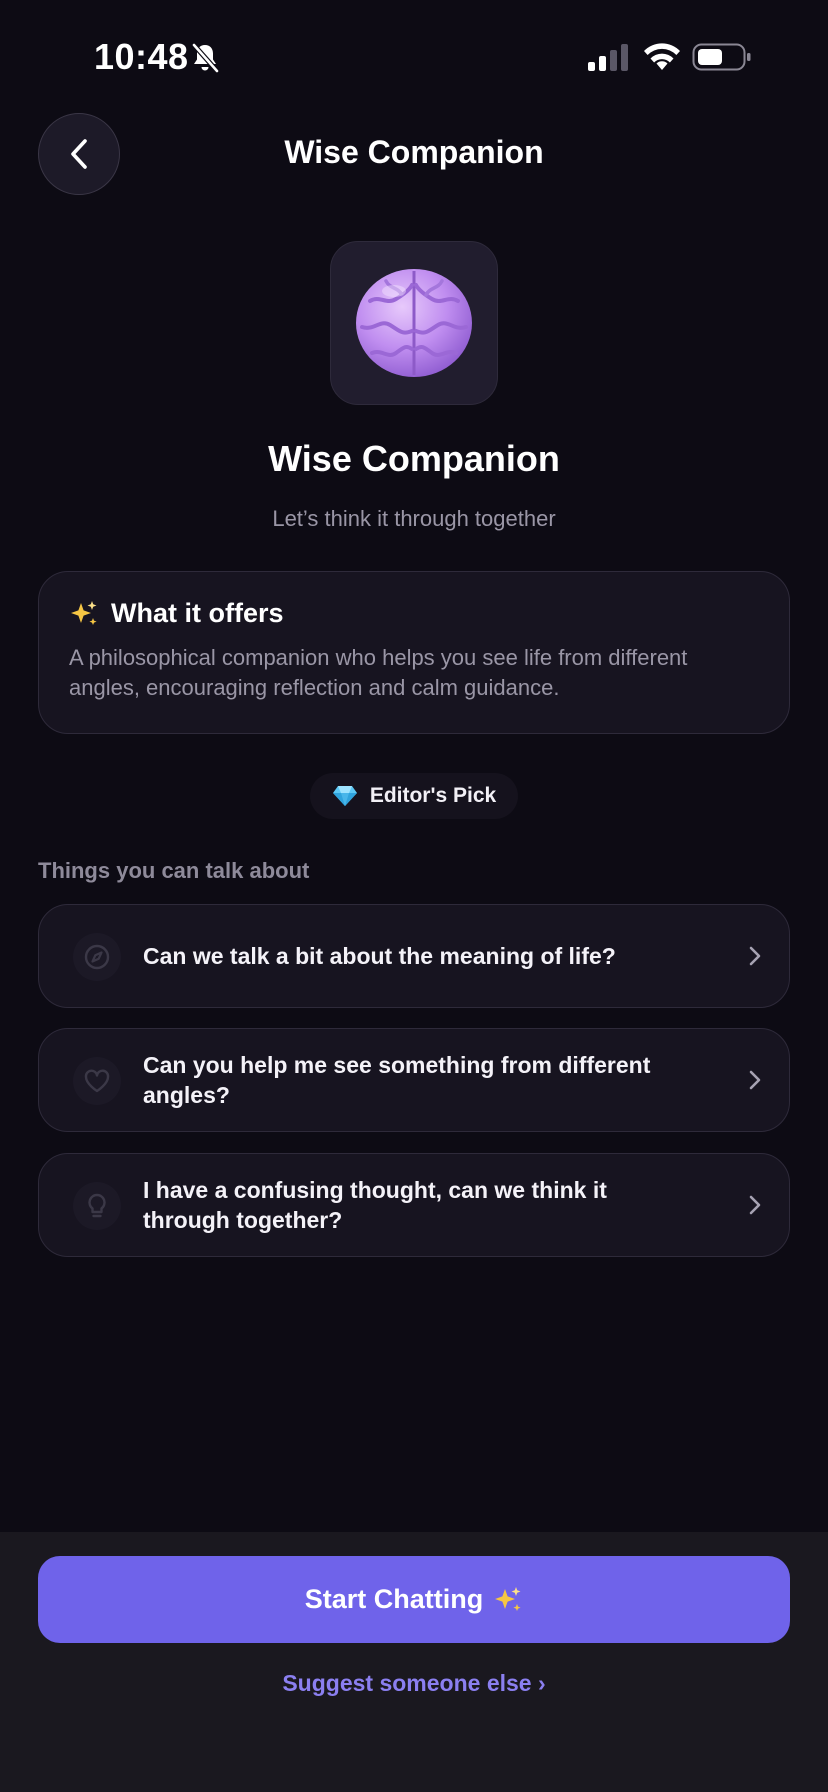 The height and width of the screenshot is (1792, 828). Describe the element at coordinates (662, 56) in the screenshot. I see `wifi-icon` at that location.